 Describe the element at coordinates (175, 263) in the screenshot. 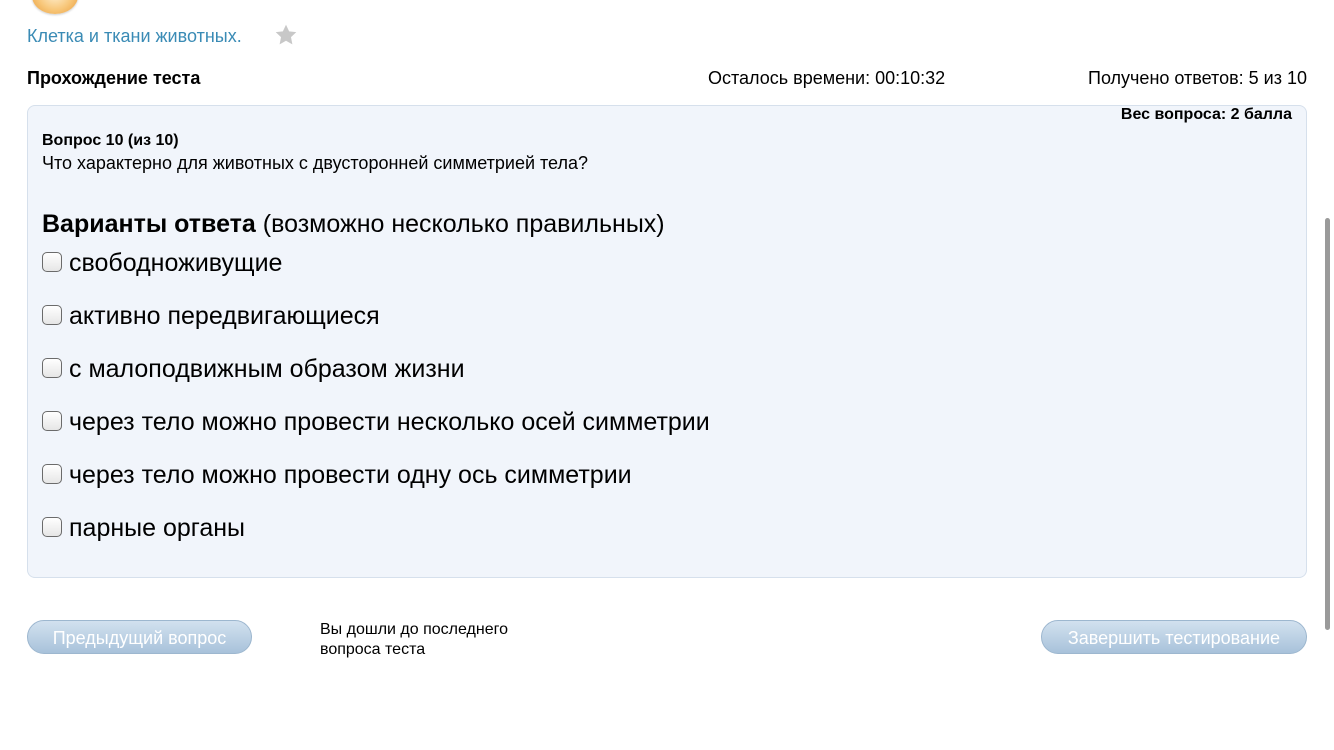

I see `answer-label: свободноживущие` at that location.